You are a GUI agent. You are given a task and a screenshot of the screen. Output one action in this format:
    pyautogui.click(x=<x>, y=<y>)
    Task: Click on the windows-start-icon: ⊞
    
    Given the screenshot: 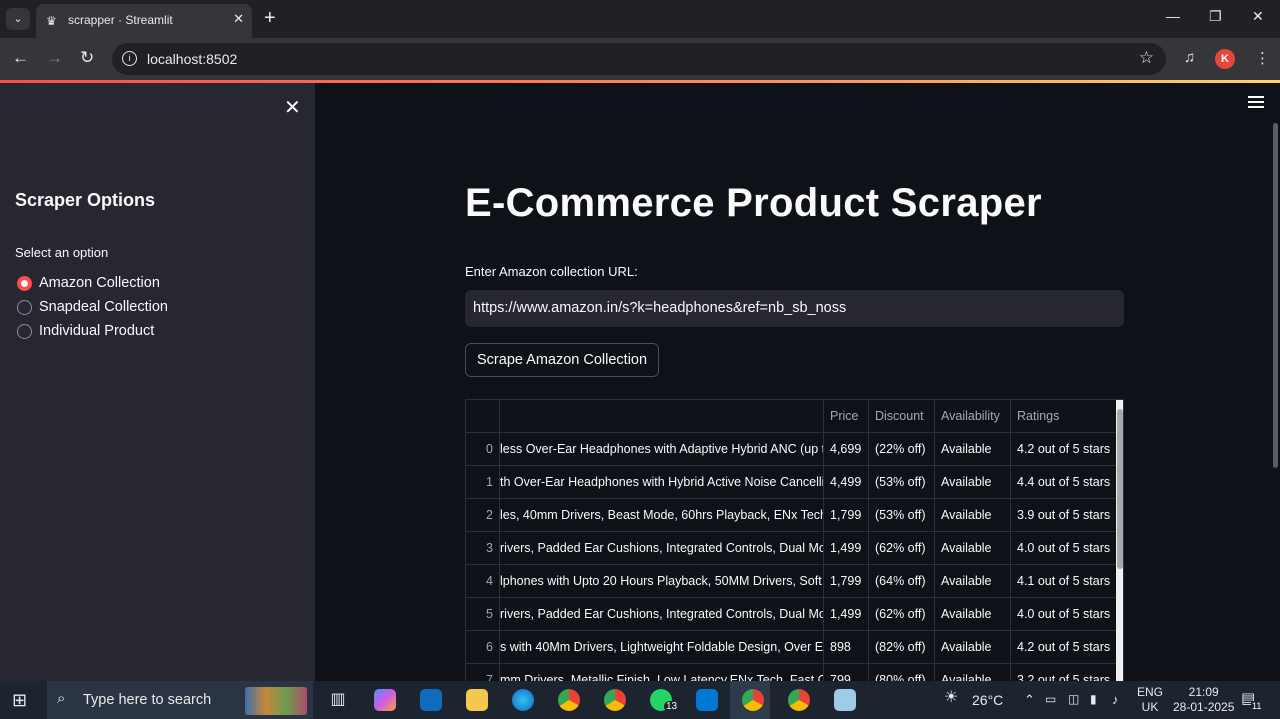 What is the action you would take?
    pyautogui.click(x=23, y=701)
    